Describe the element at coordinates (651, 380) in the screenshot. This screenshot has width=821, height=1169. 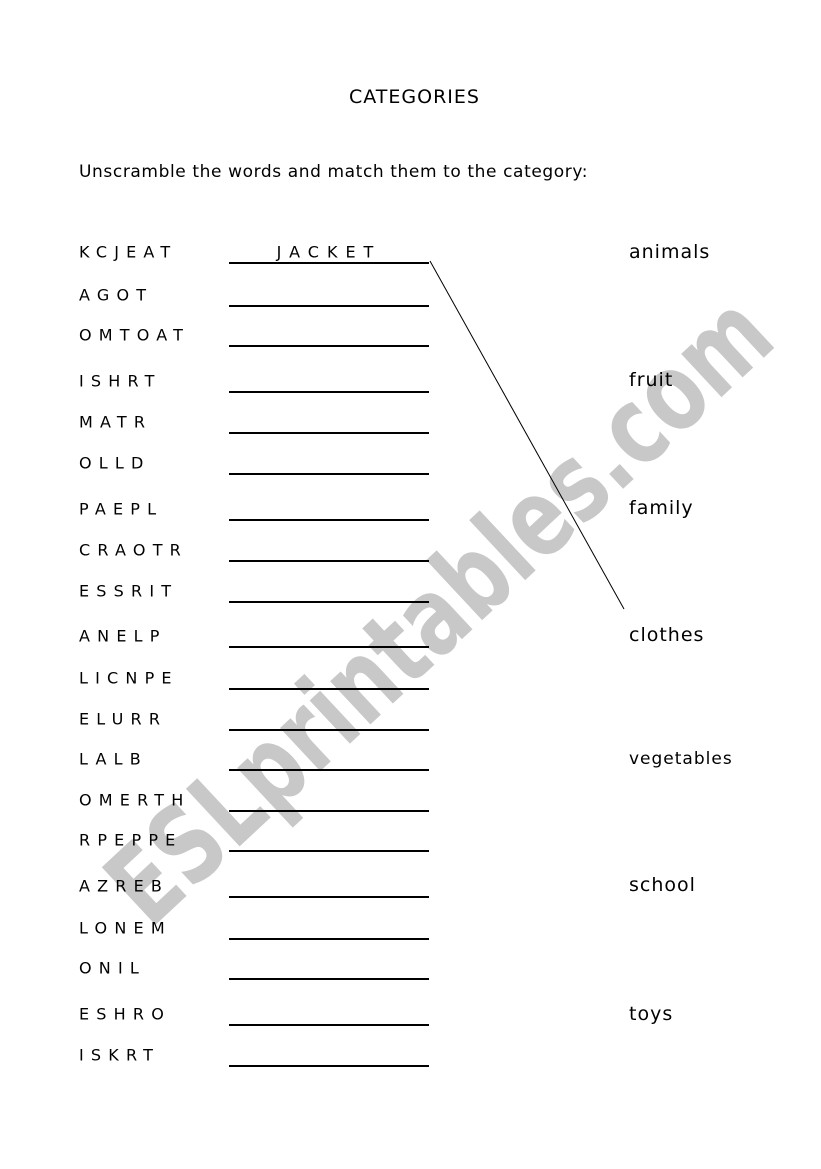
I see `category-fruit: fruit` at that location.